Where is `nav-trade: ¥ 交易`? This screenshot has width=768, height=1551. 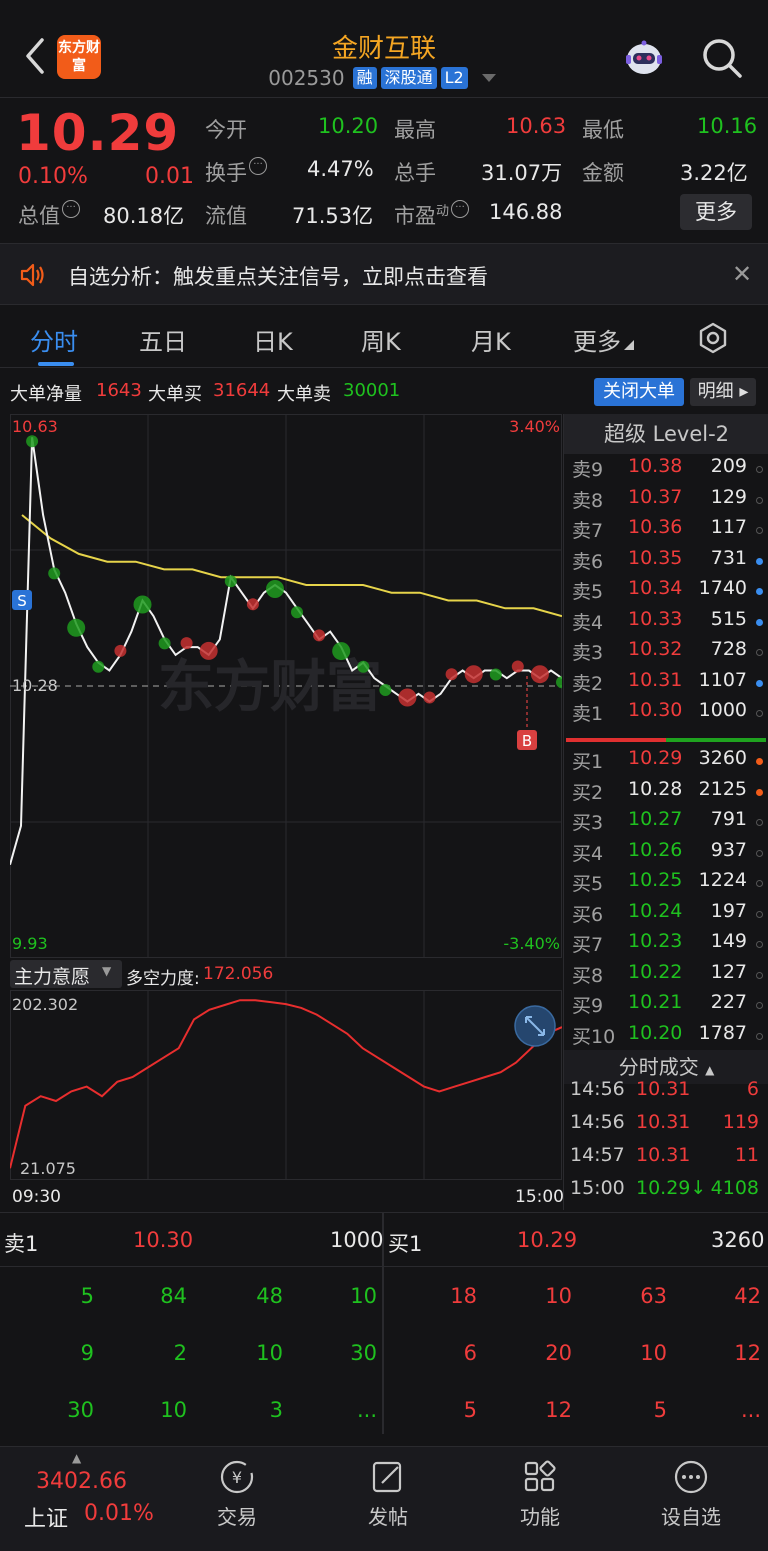 nav-trade: ¥ 交易 is located at coordinates (237, 1494).